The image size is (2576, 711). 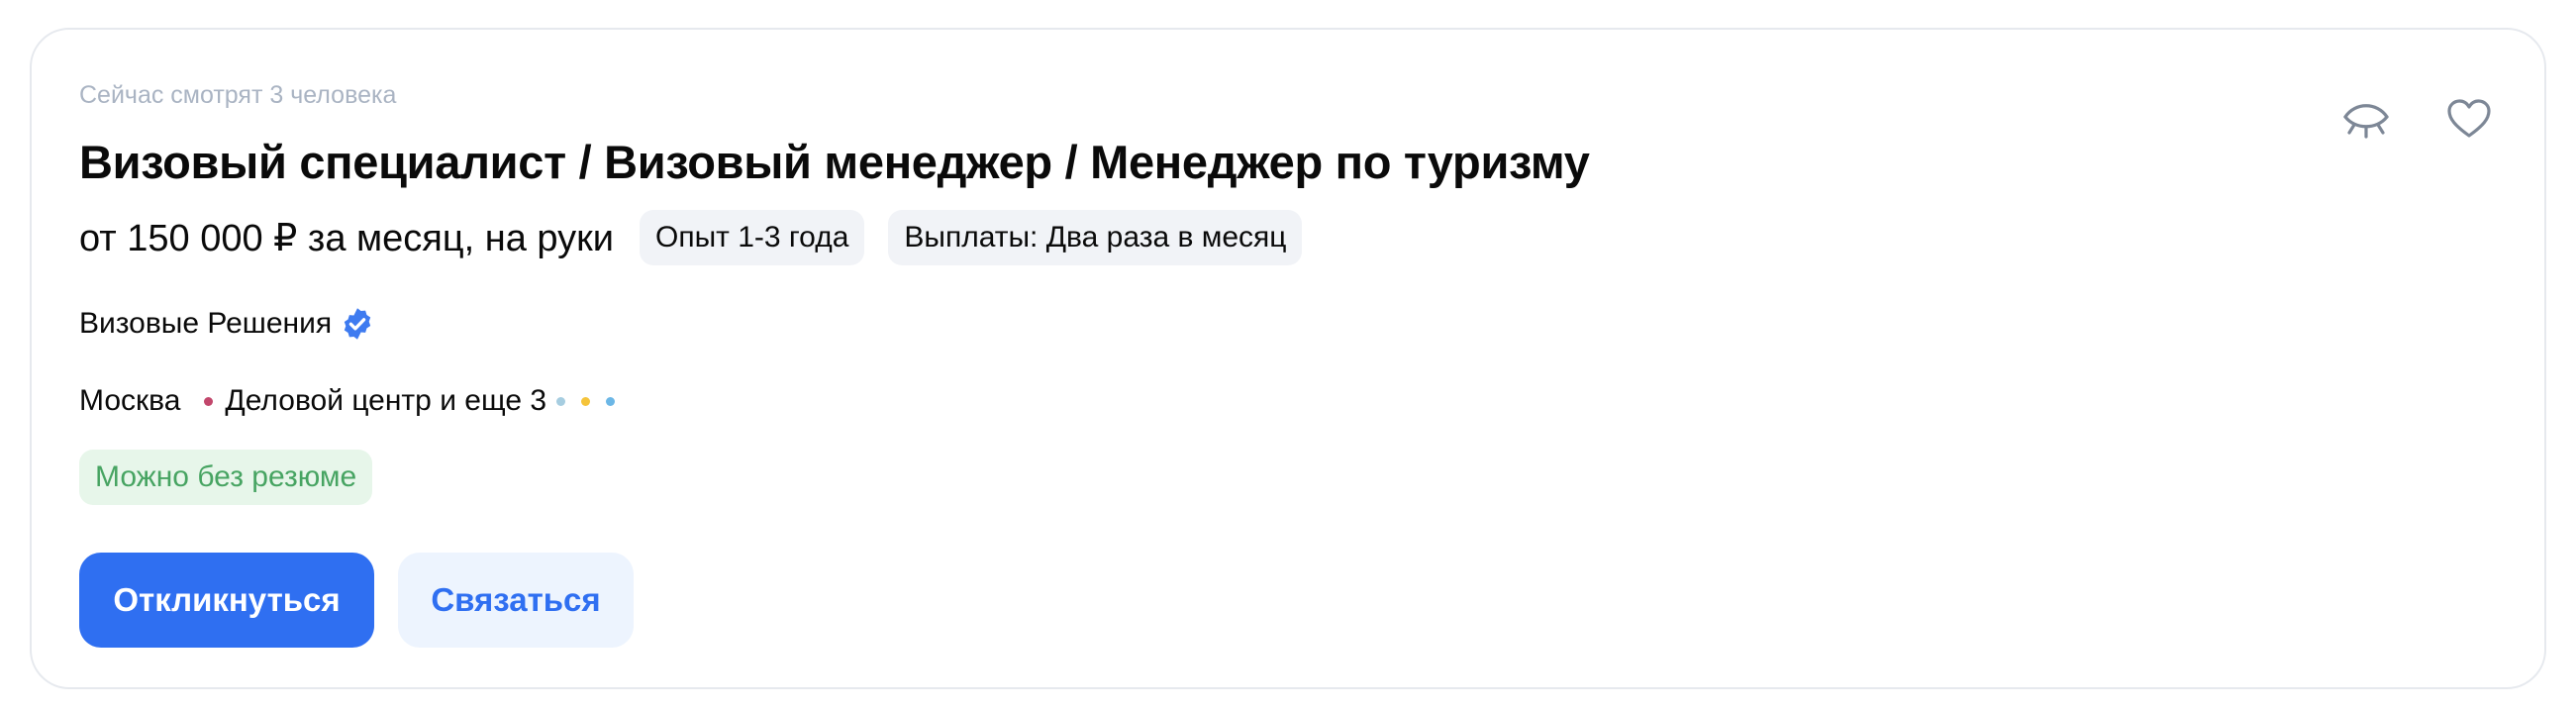 I want to click on company-row: Визовые Решения, so click(x=227, y=324).